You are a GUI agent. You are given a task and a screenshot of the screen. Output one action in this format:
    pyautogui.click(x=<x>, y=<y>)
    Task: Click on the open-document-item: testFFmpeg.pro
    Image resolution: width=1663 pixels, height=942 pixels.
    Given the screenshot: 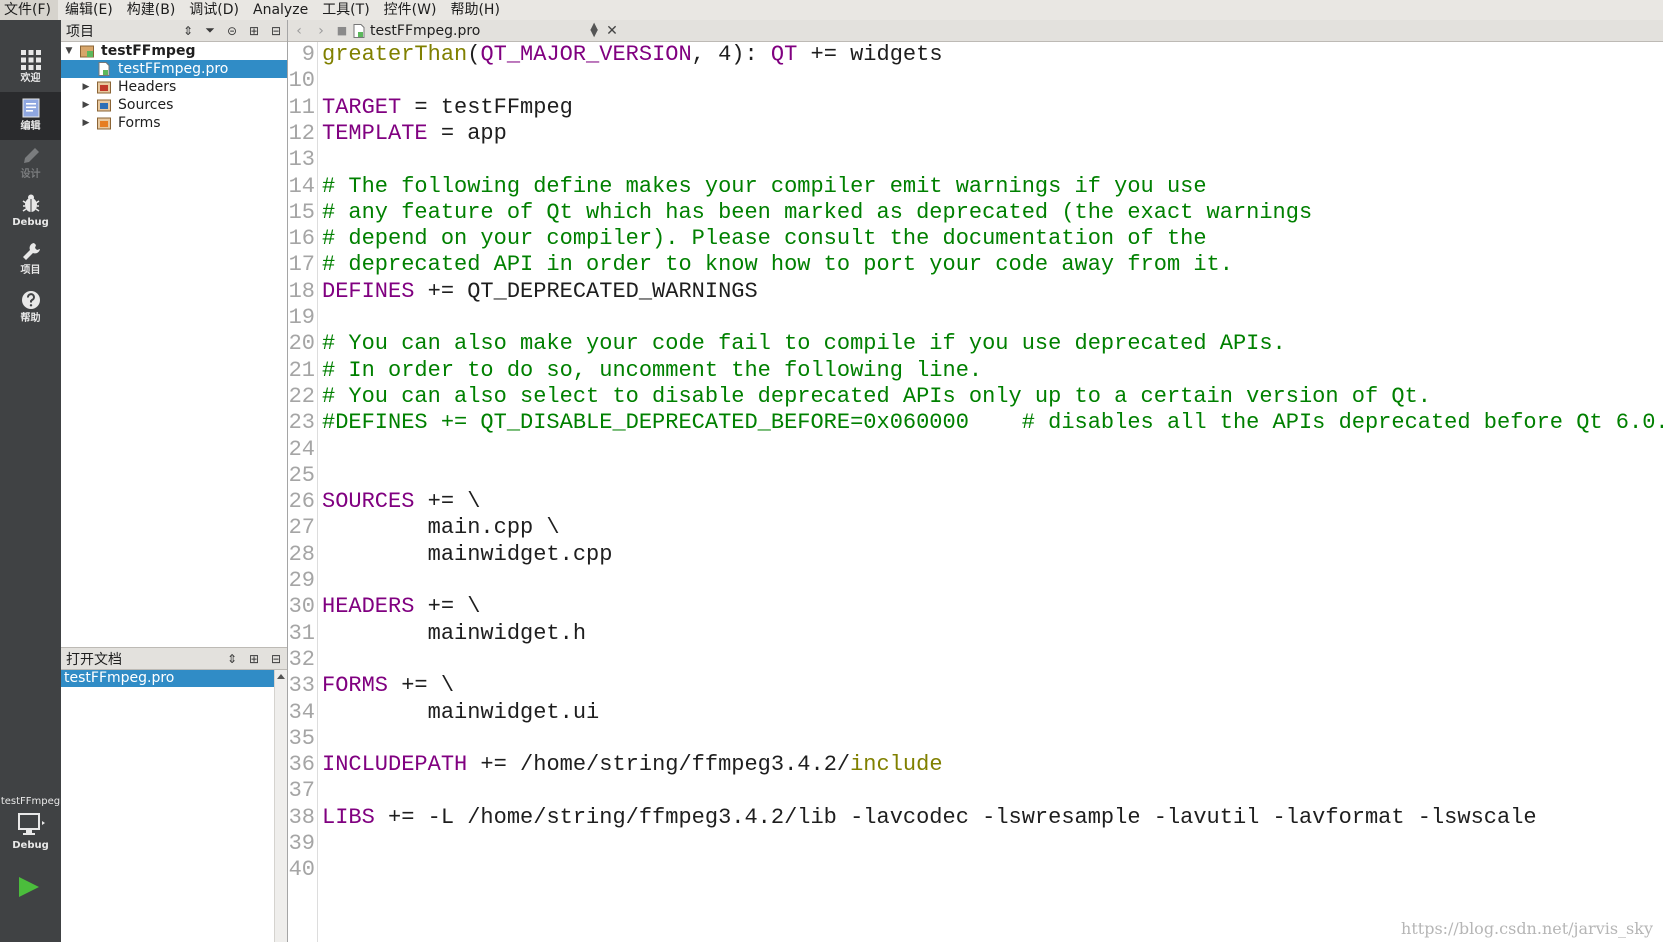 What is the action you would take?
    pyautogui.click(x=168, y=678)
    